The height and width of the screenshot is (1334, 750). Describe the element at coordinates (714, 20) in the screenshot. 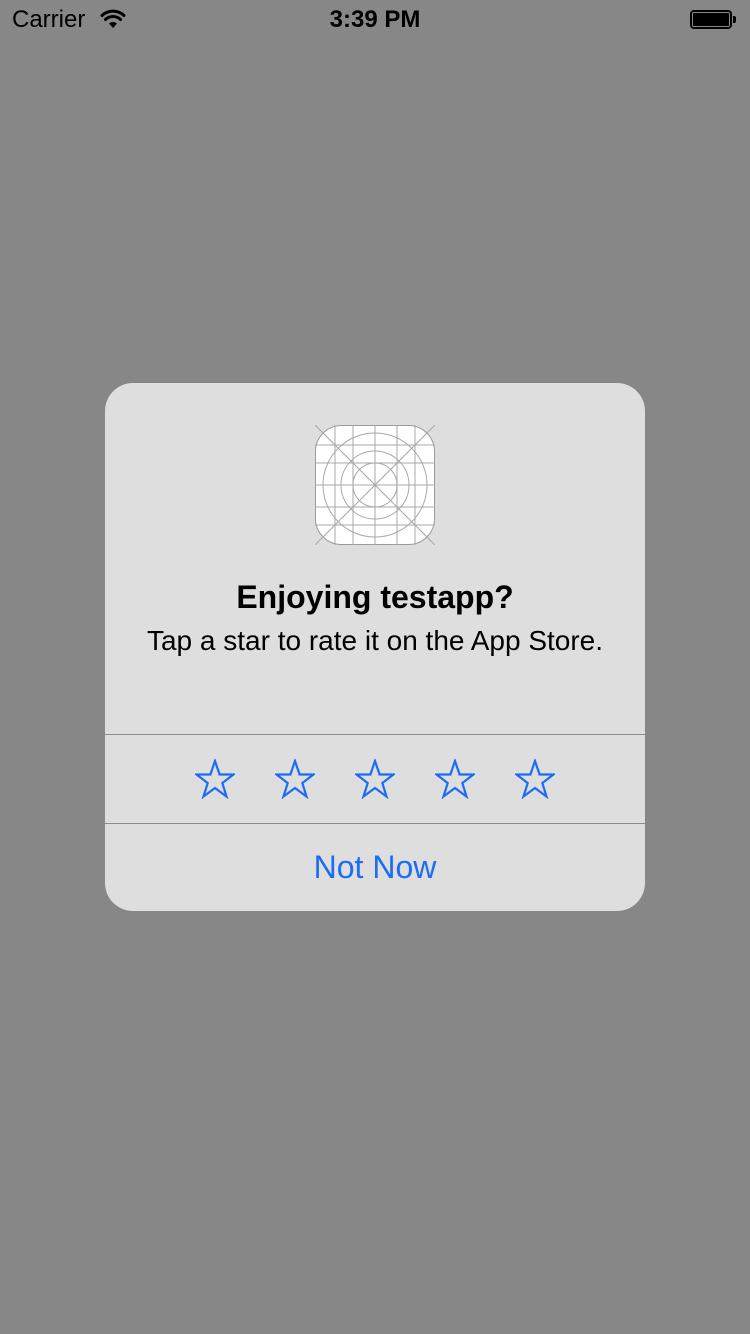

I see `battery-icon` at that location.